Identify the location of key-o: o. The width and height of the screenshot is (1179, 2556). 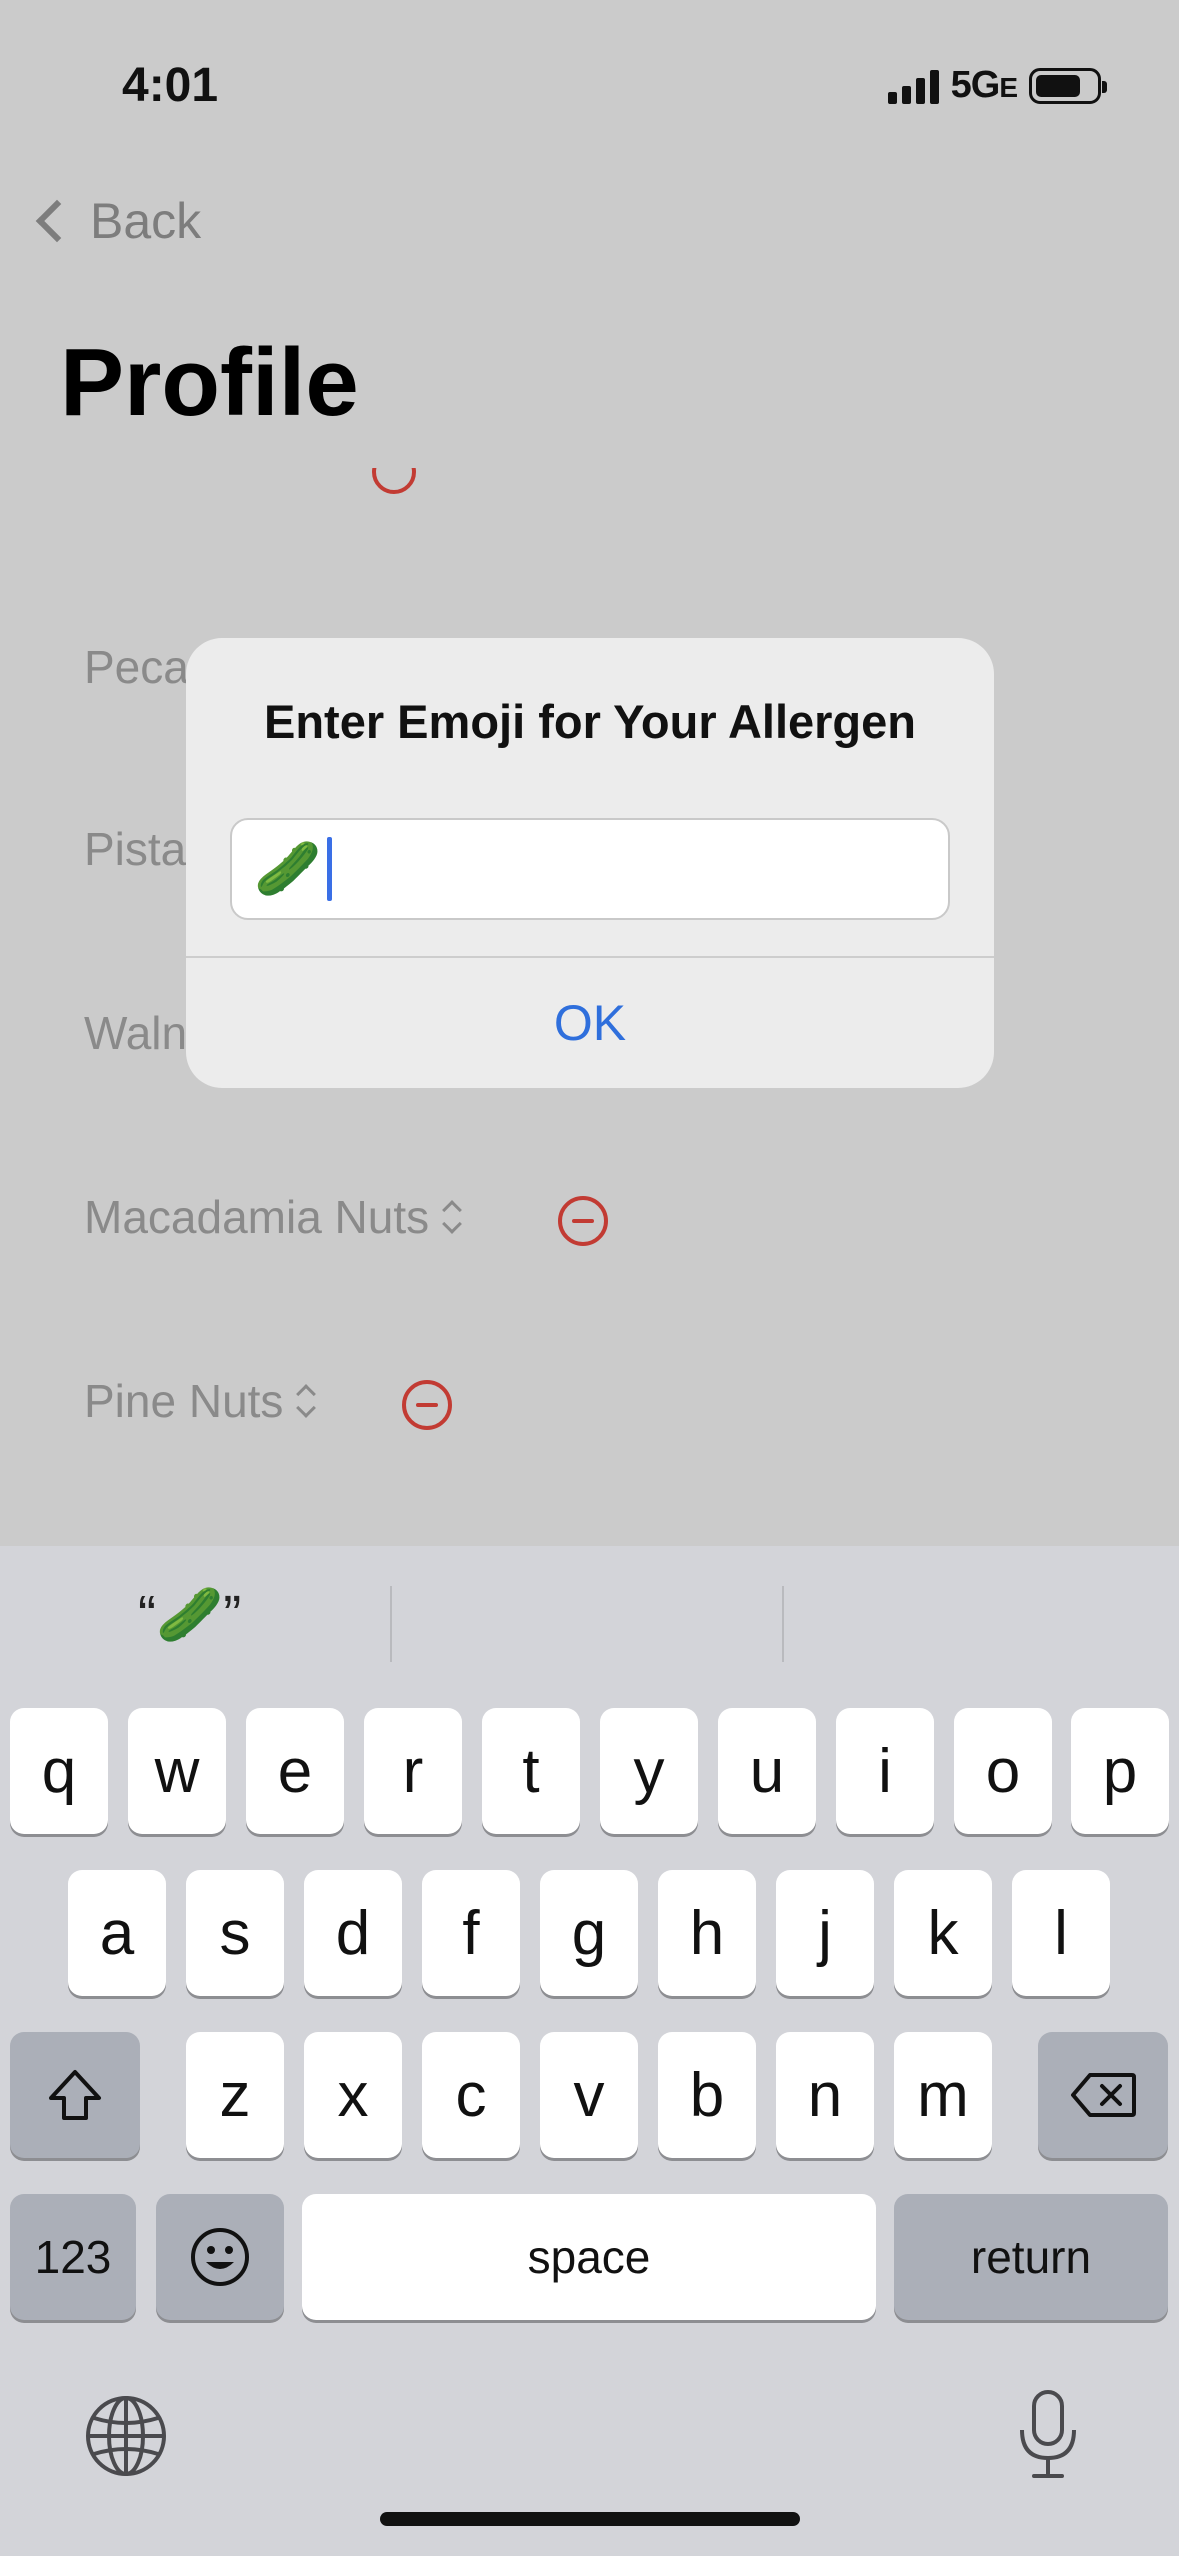
(1003, 1771).